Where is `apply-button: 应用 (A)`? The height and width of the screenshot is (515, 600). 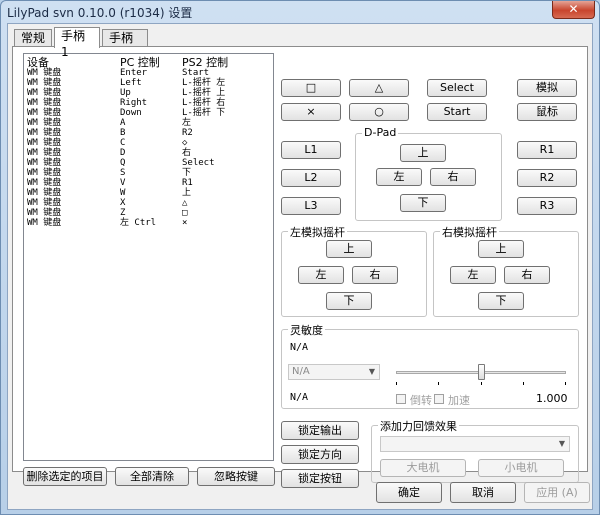 apply-button: 应用 (A) is located at coordinates (557, 492).